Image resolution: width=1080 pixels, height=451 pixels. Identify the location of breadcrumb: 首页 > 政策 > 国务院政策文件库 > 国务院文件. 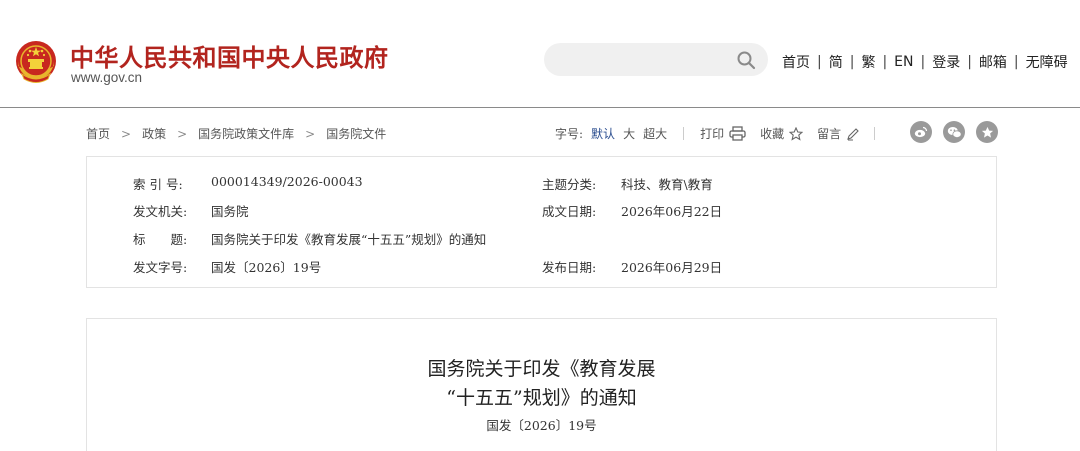
(236, 133).